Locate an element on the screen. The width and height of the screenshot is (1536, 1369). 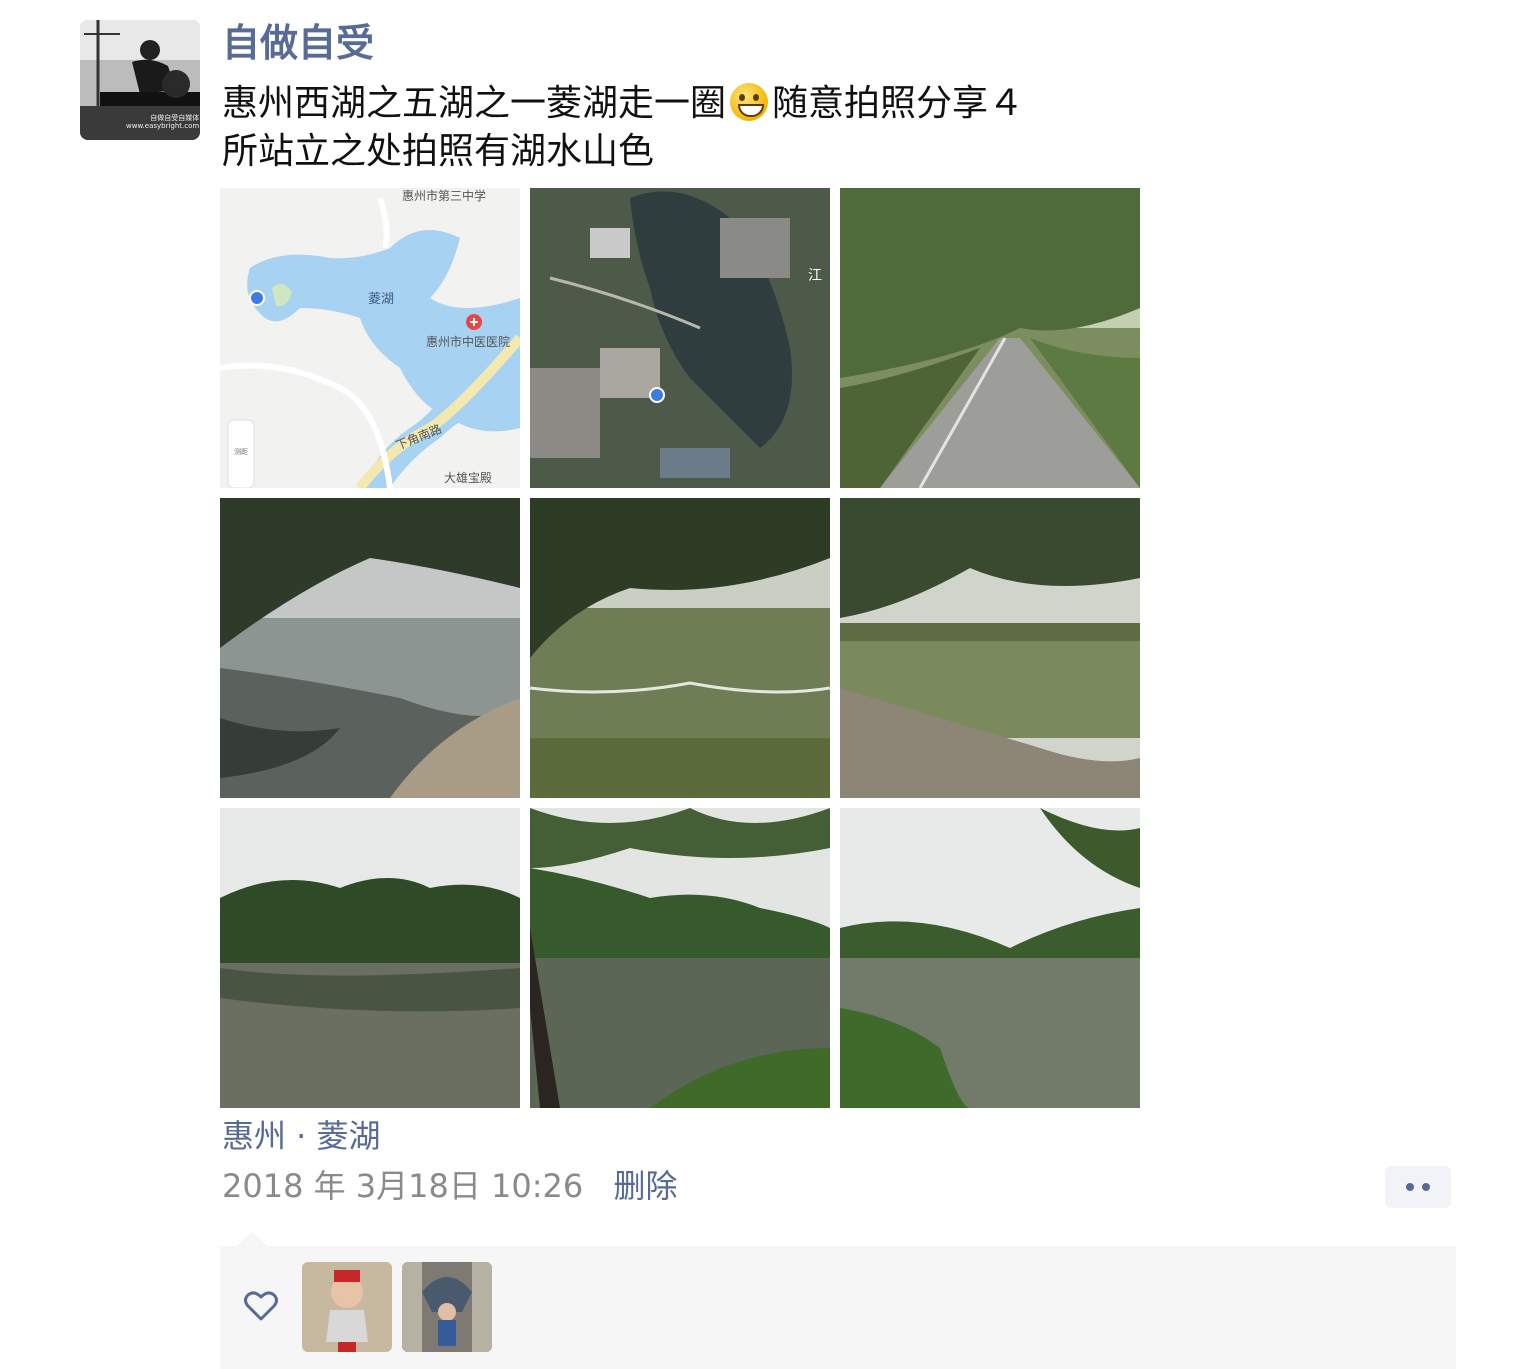
likes-panel is located at coordinates (838, 1307).